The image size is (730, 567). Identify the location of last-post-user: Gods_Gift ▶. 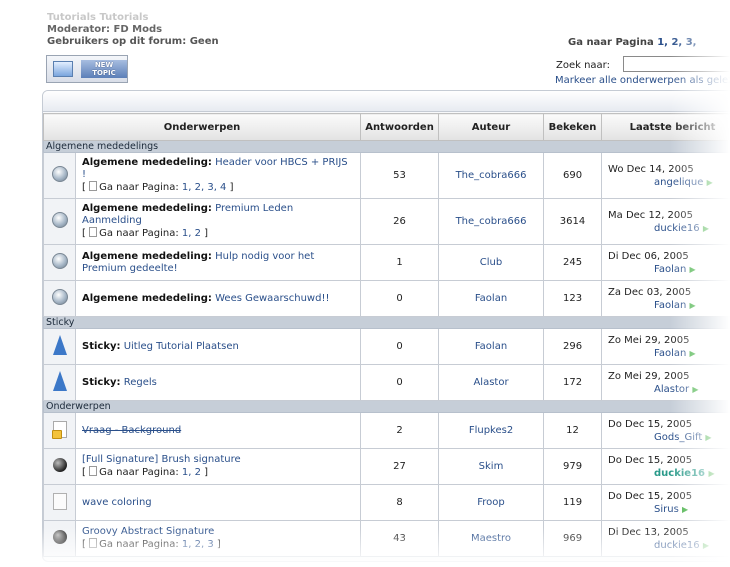
(669, 437).